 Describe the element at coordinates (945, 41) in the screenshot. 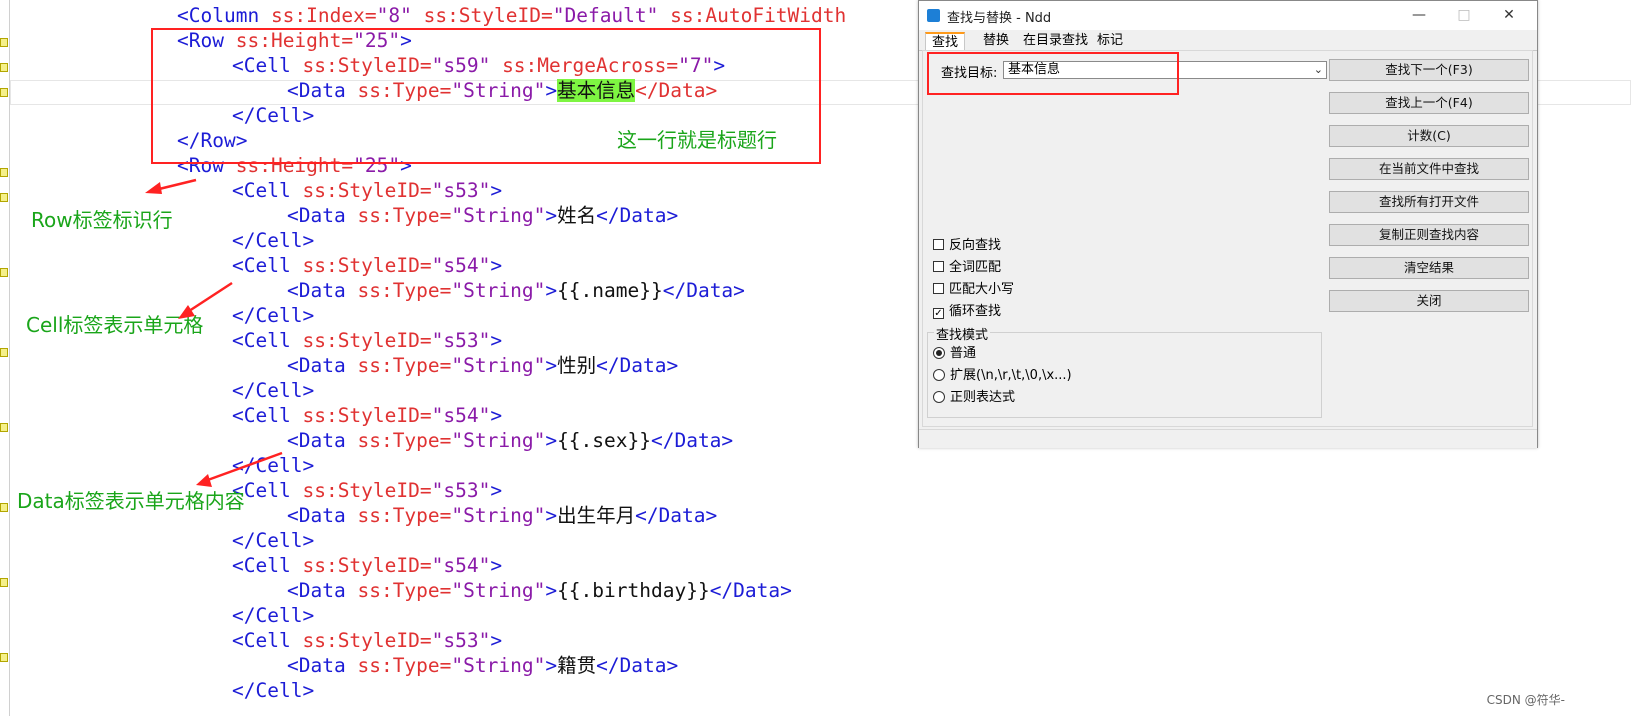

I see `tab-find: 查找` at that location.